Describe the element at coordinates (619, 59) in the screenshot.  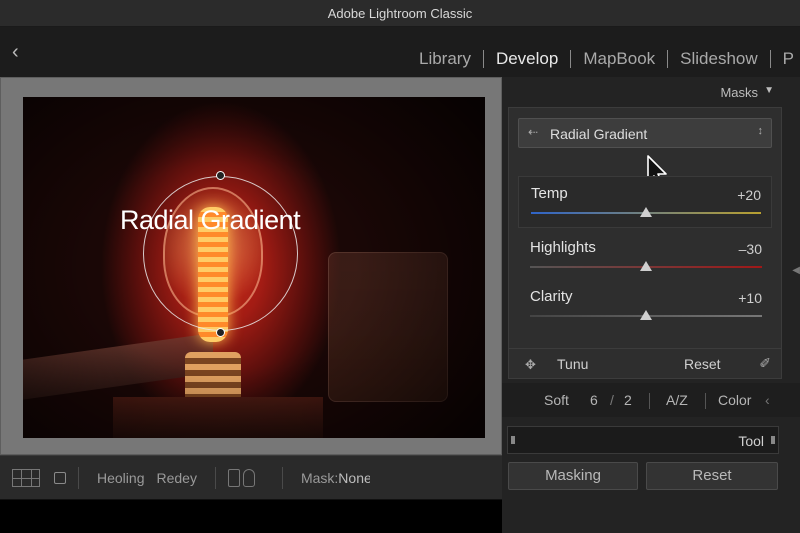
I see `module-map: MapBook` at that location.